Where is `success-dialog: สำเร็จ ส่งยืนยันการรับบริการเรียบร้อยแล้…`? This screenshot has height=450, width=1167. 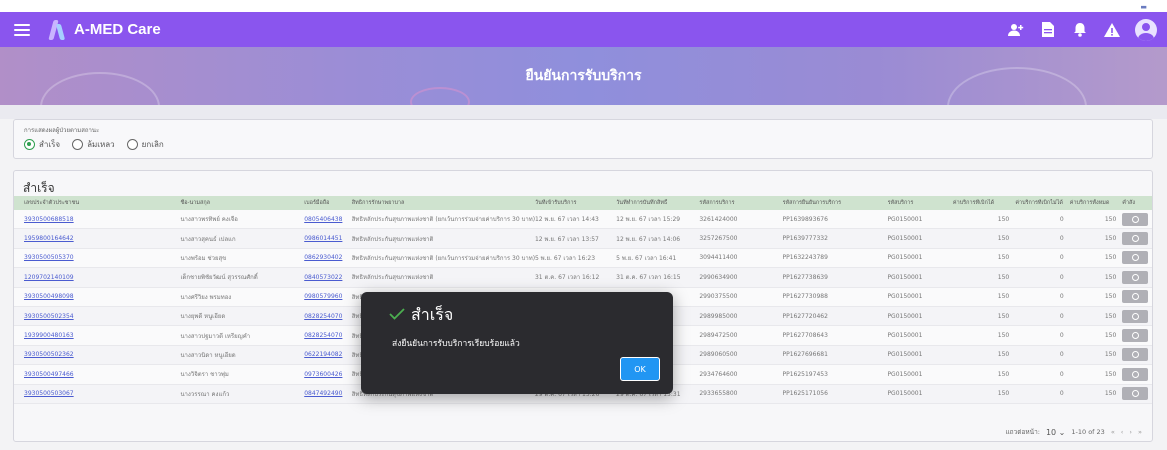 success-dialog: สำเร็จ ส่งยืนยันการรับบริการเรียบร้อยแล้… is located at coordinates (517, 343).